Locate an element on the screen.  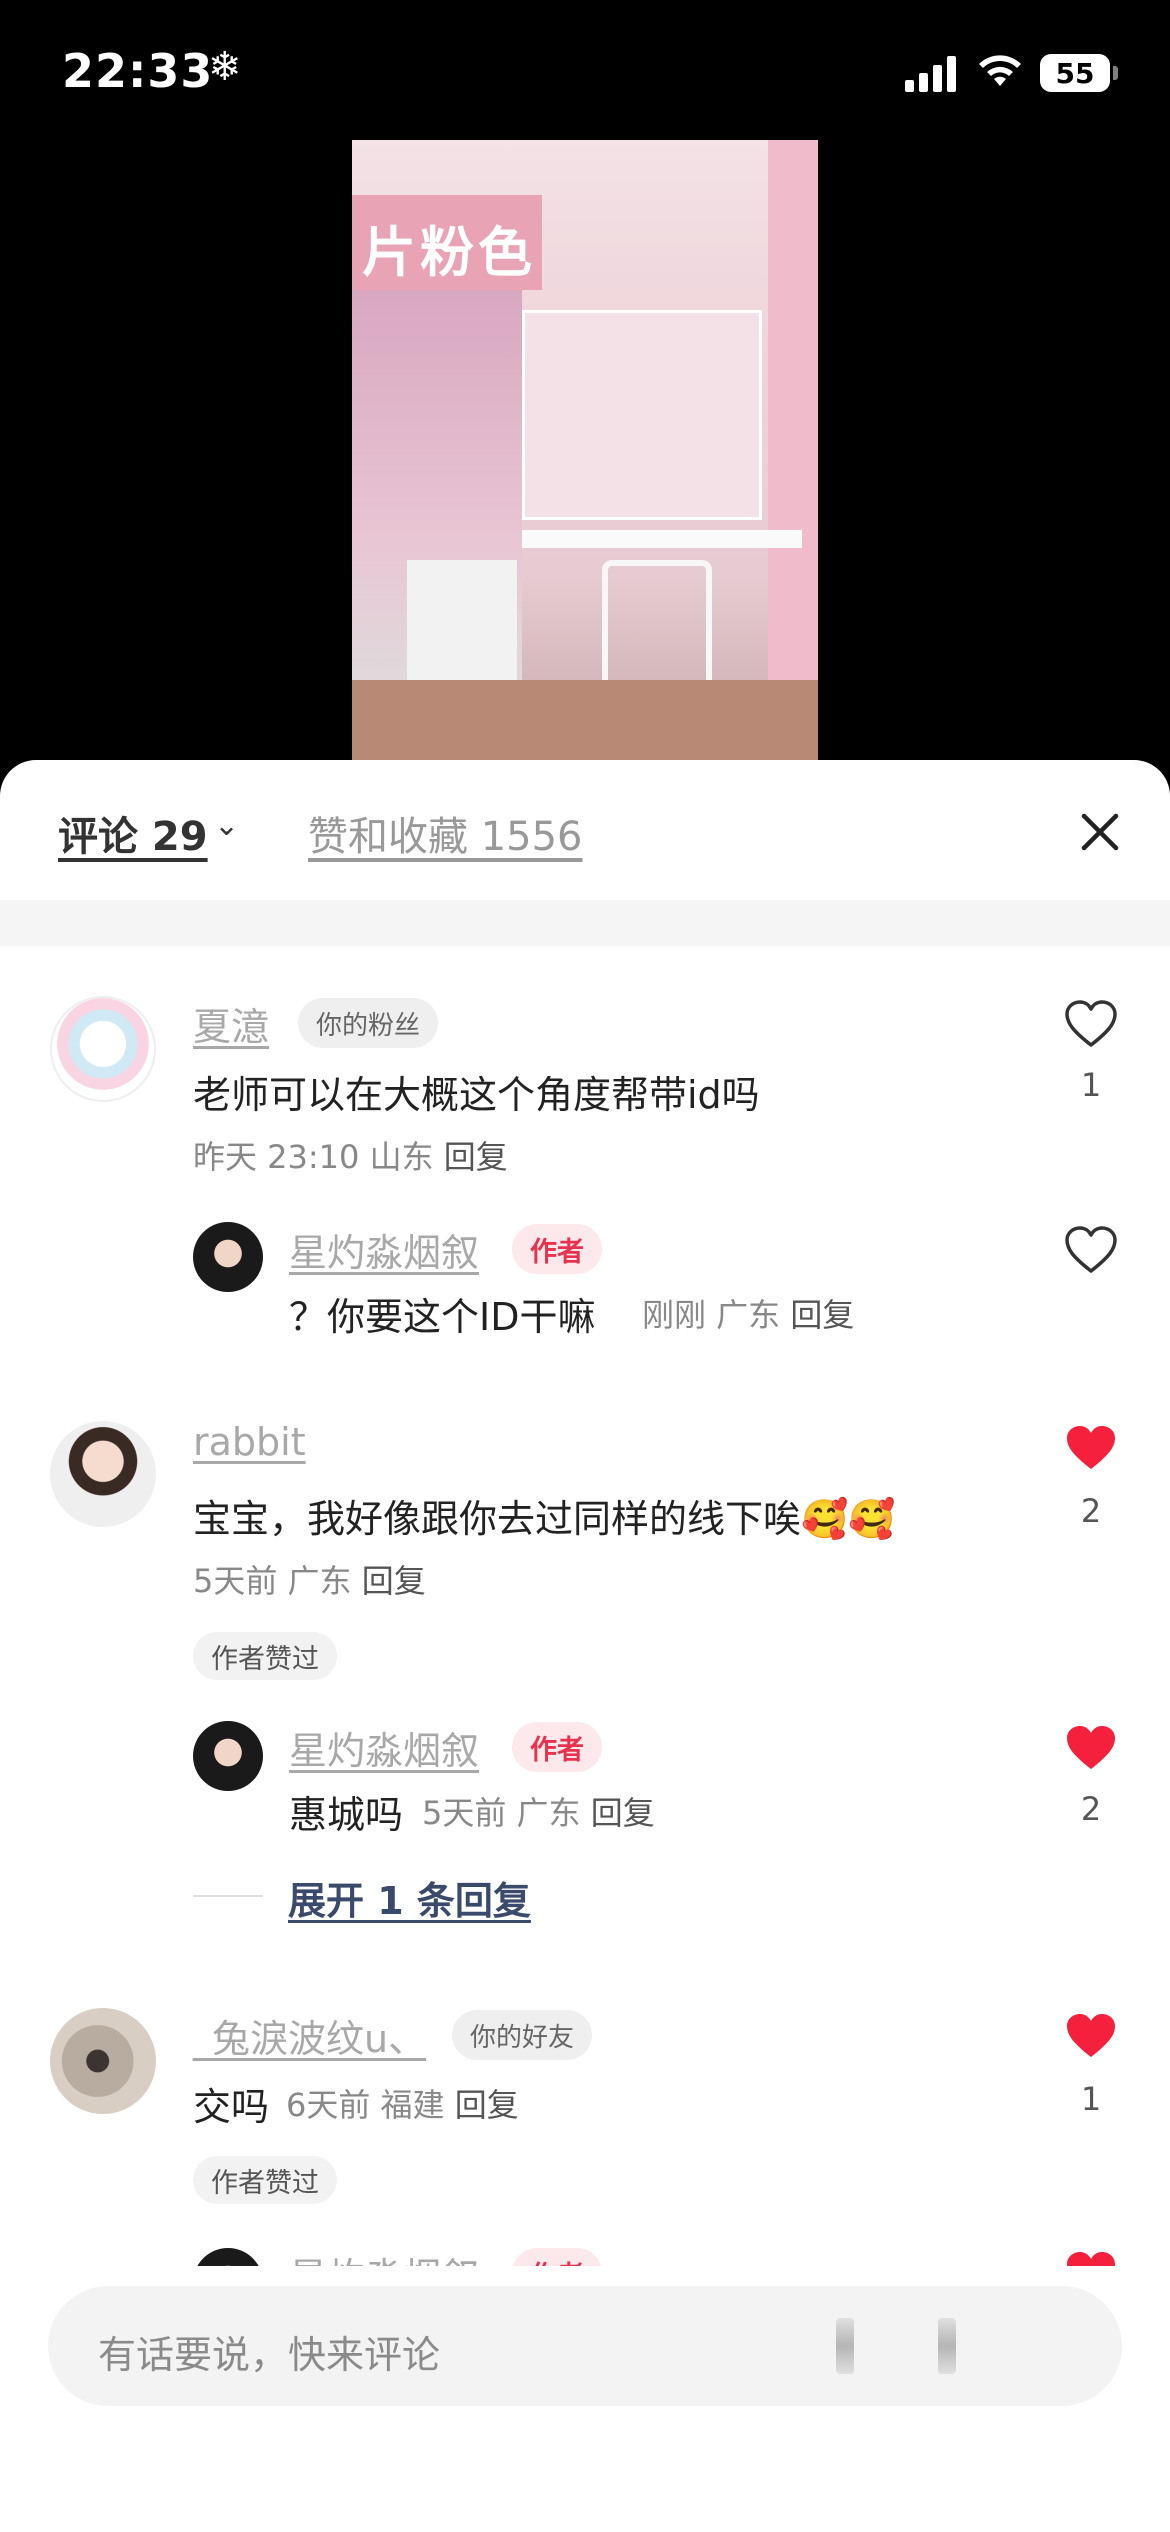
comment-time-location: 6天前 福建 is located at coordinates (365, 2105).